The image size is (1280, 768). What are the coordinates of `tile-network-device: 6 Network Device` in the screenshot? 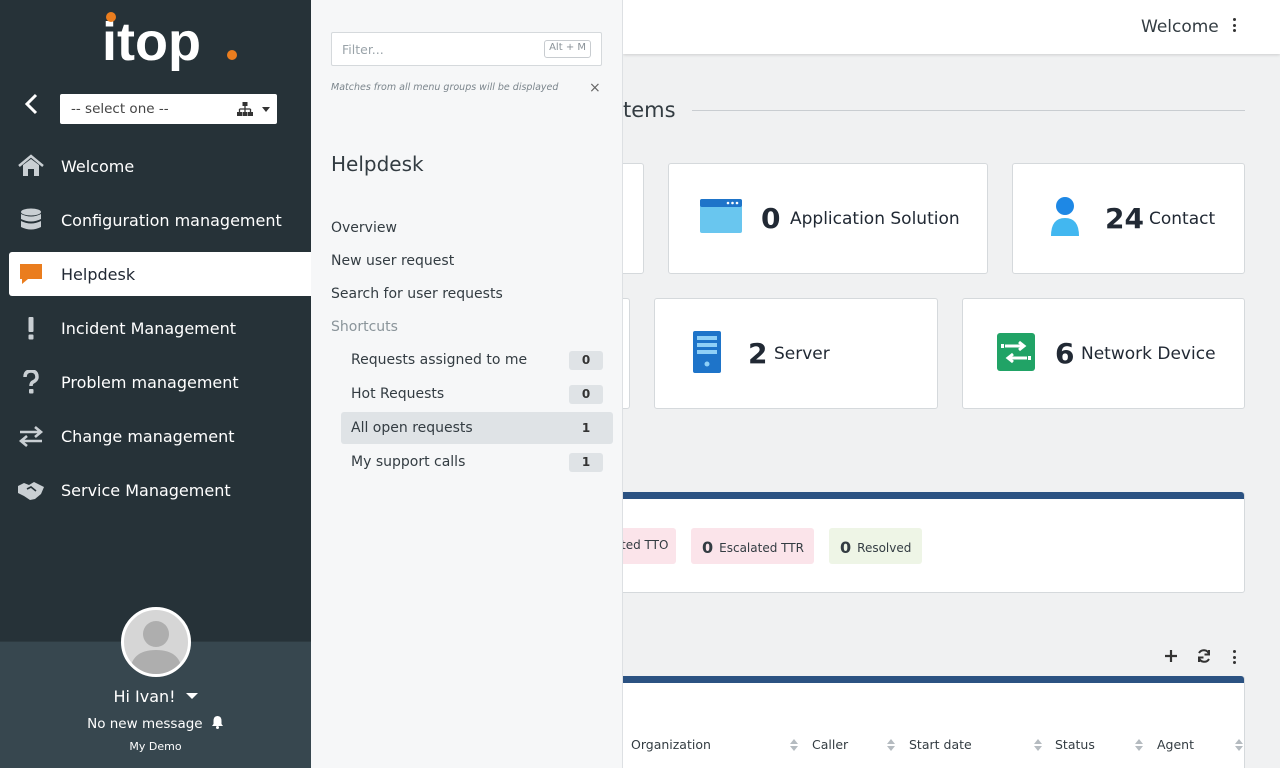 It's located at (1103, 353).